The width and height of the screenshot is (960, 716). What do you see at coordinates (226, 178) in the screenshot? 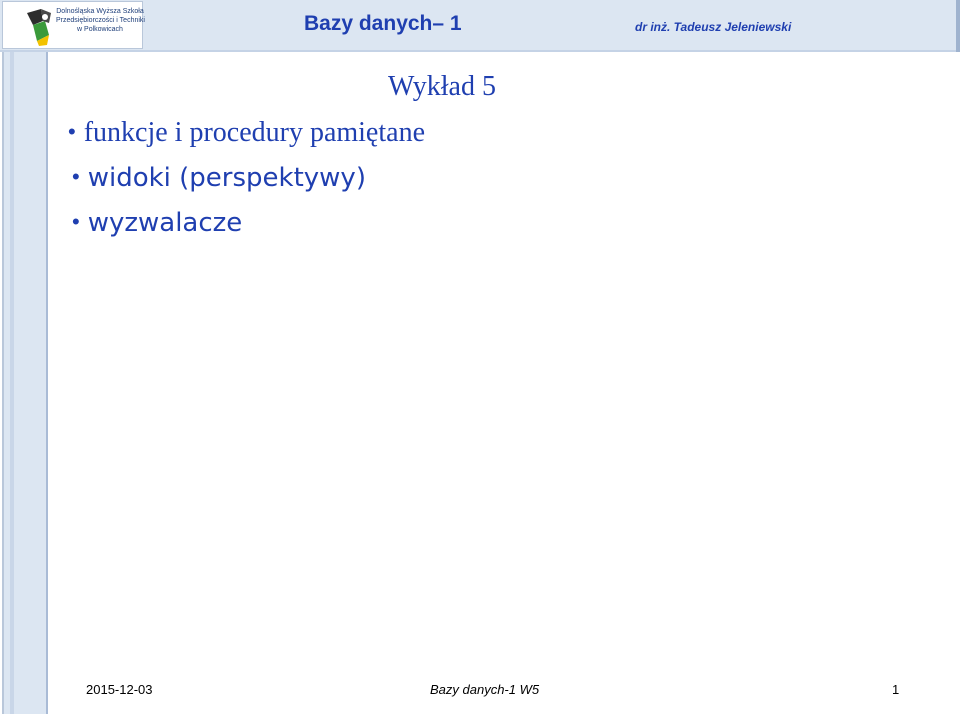
I see `bullet-text: widoki (perspektywy)` at bounding box center [226, 178].